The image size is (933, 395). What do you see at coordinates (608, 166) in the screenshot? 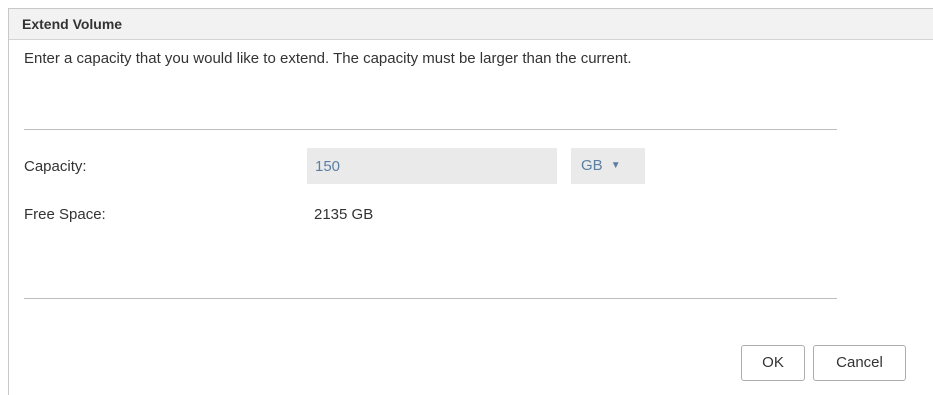
I see `capacity-unit-select: GB ▼` at bounding box center [608, 166].